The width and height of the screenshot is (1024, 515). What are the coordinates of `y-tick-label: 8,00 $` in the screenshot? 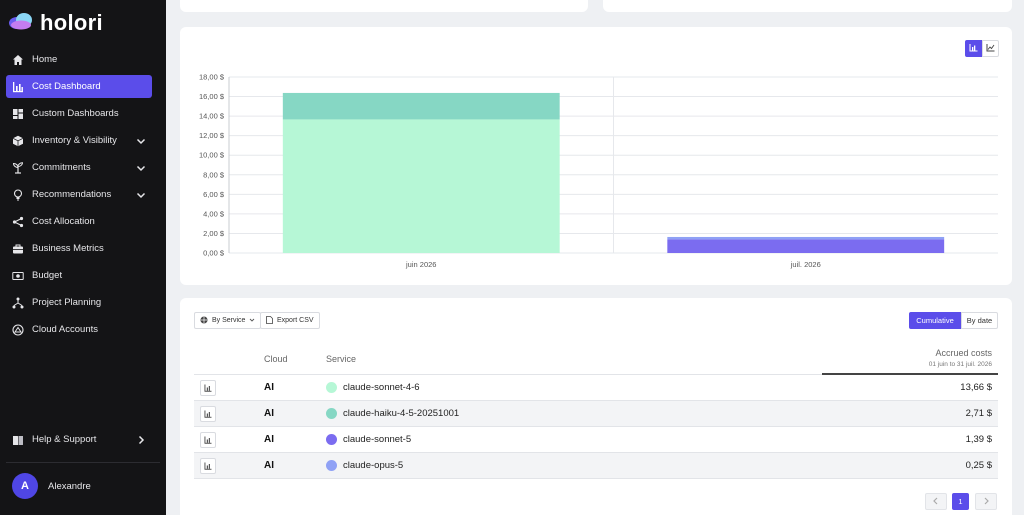 It's located at (214, 174).